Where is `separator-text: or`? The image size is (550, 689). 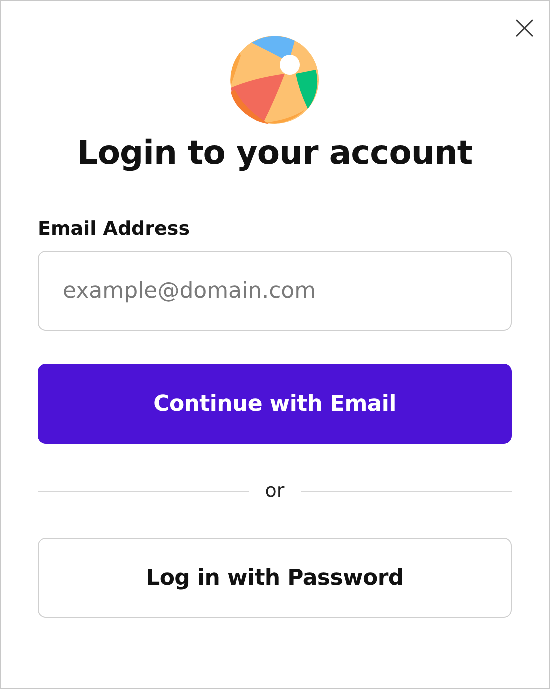
separator-text: or is located at coordinates (275, 491).